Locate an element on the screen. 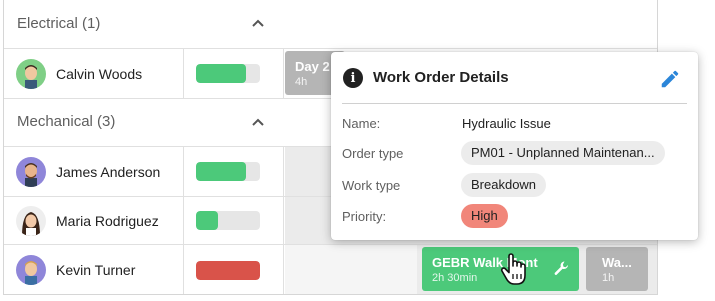 This screenshot has width=715, height=301. field-label-name: Name: is located at coordinates (361, 123).